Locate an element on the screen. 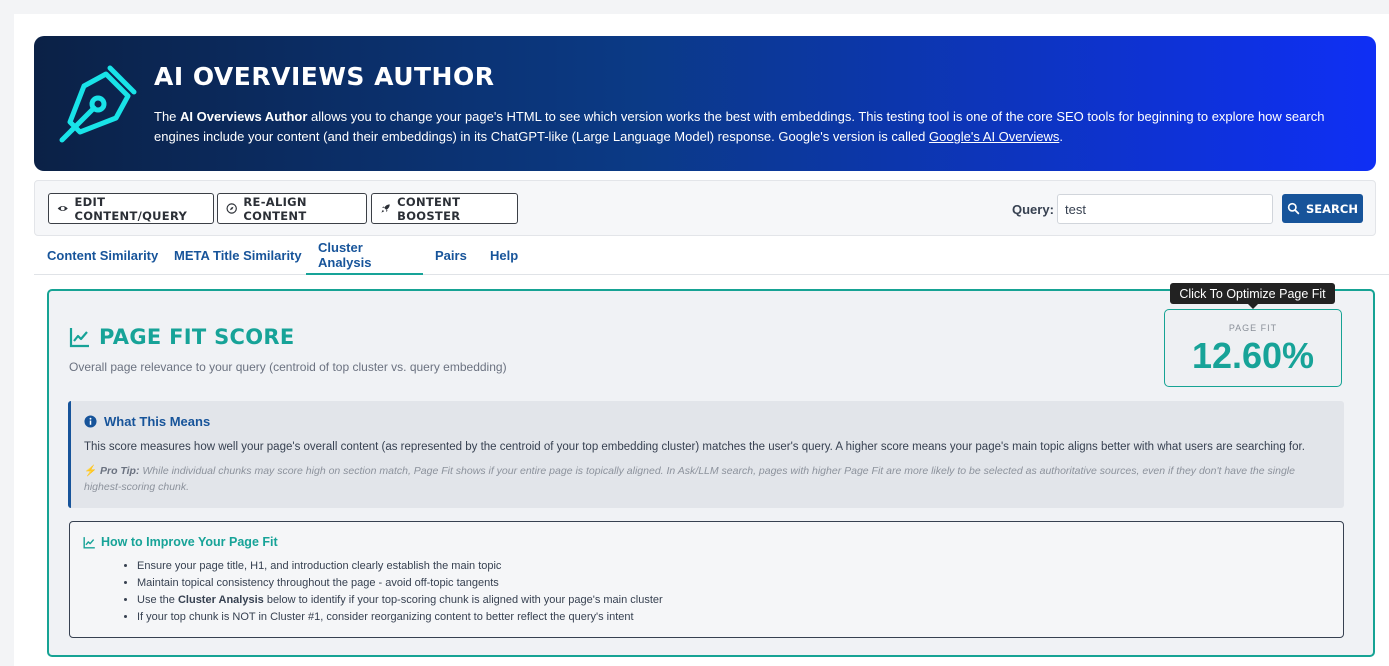  tab-cluster-analysis: Cluster Analysis is located at coordinates (364, 255).